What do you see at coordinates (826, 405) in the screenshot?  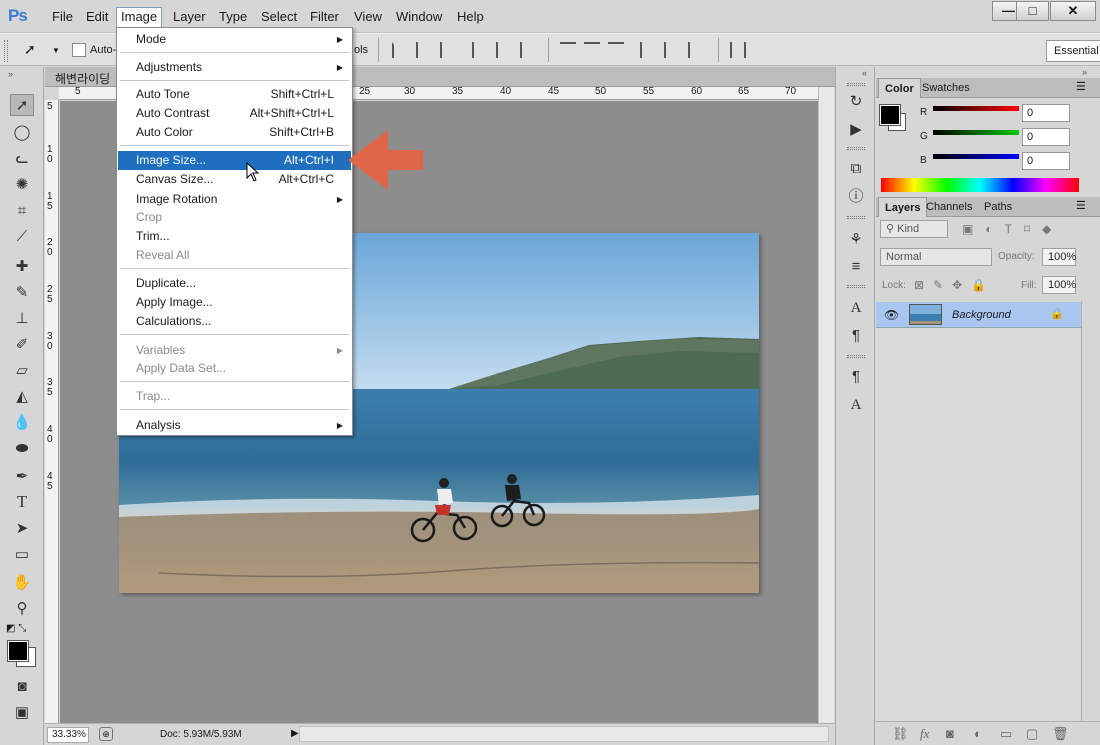 I see `vertical-scrollbar` at bounding box center [826, 405].